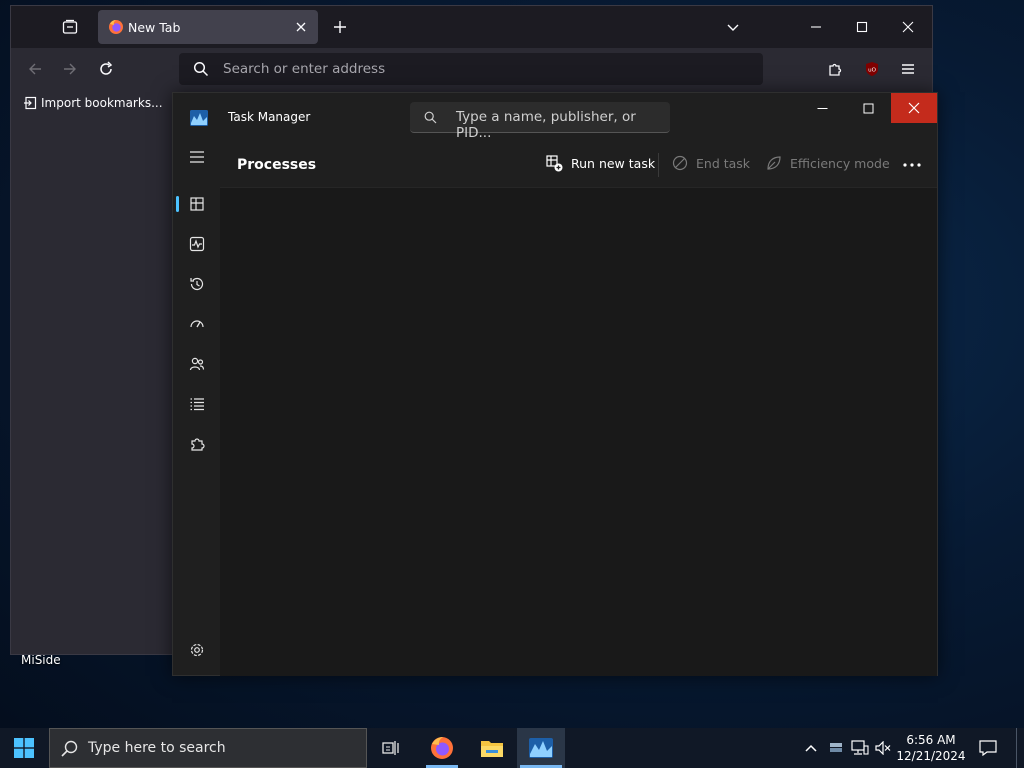 This screenshot has height=768, width=1024. I want to click on nav-performance, so click(197, 244).